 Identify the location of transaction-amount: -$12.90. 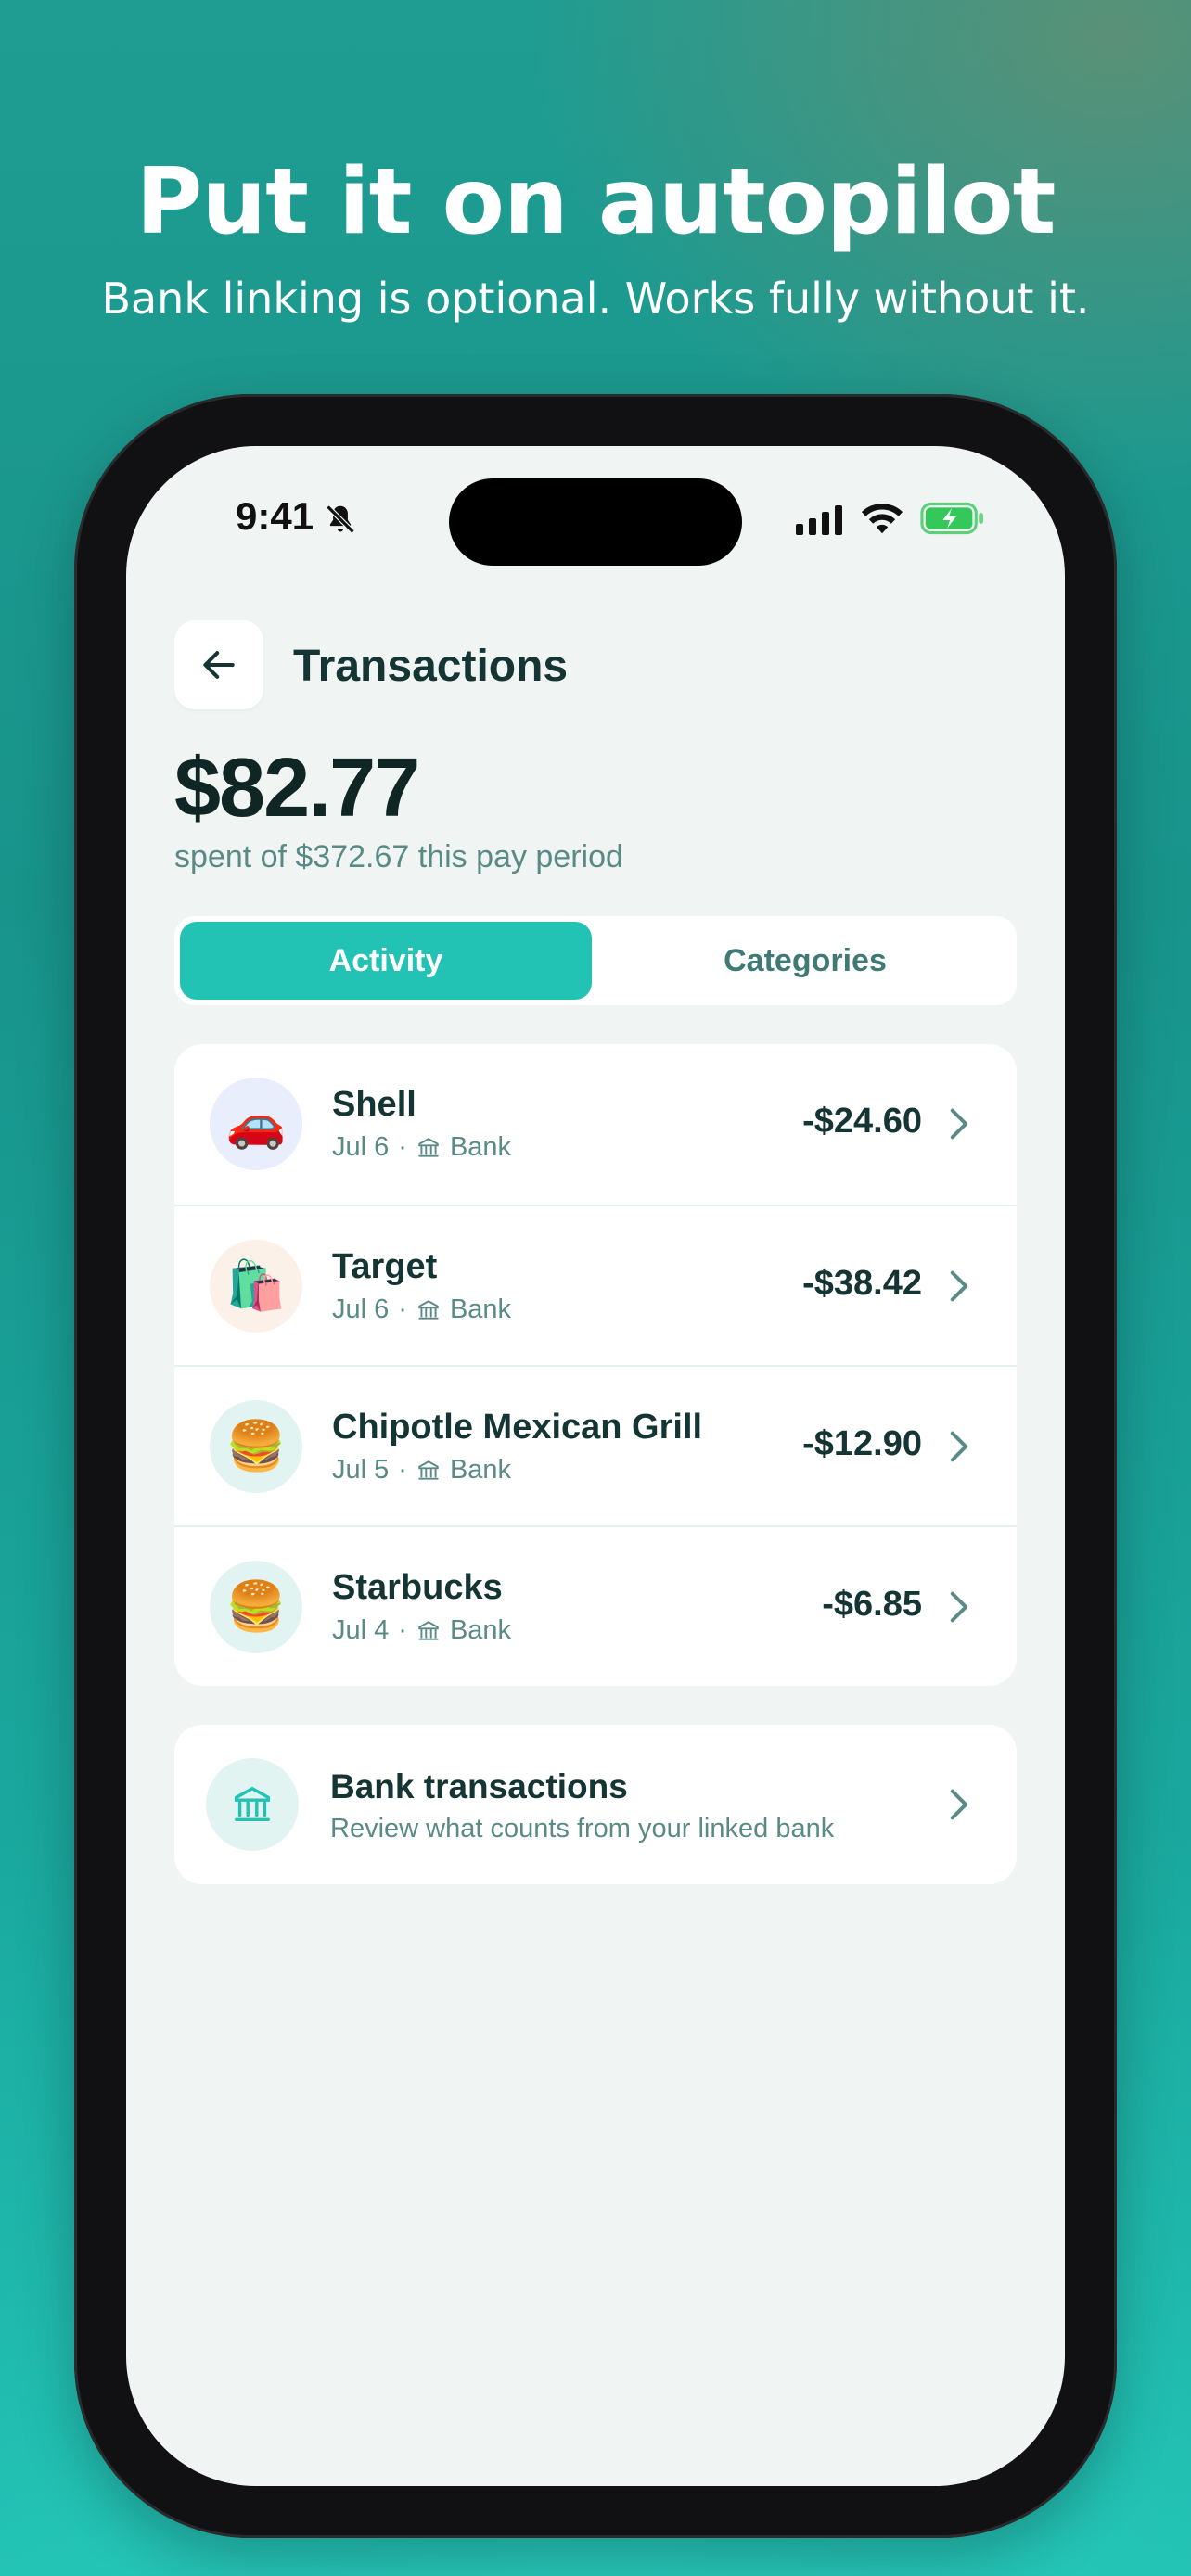
(862, 1444).